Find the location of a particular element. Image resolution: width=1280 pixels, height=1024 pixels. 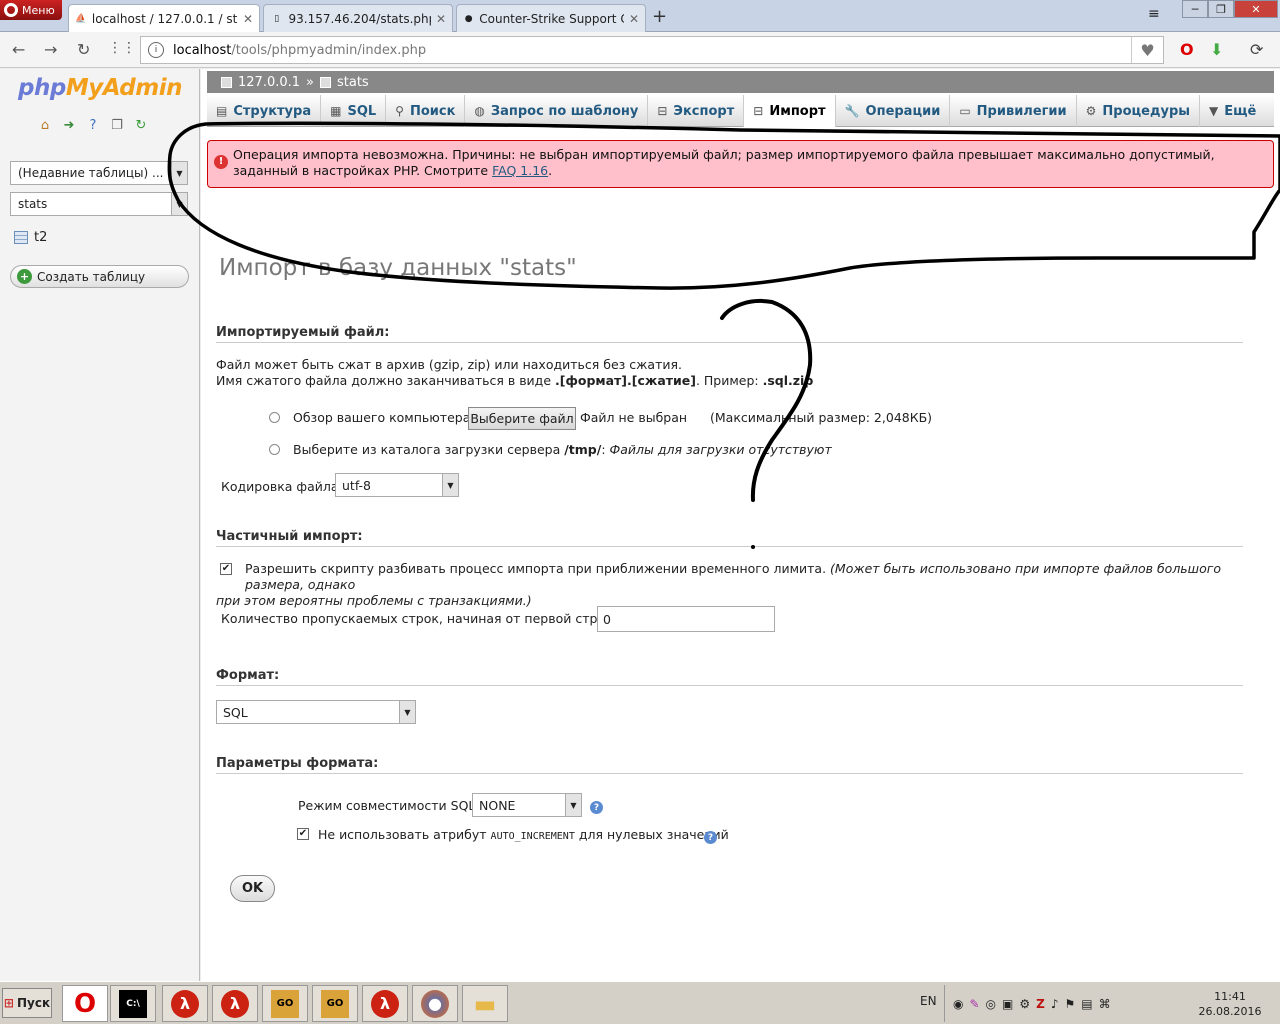

tab-structure: ▤ Структура is located at coordinates (264, 111).